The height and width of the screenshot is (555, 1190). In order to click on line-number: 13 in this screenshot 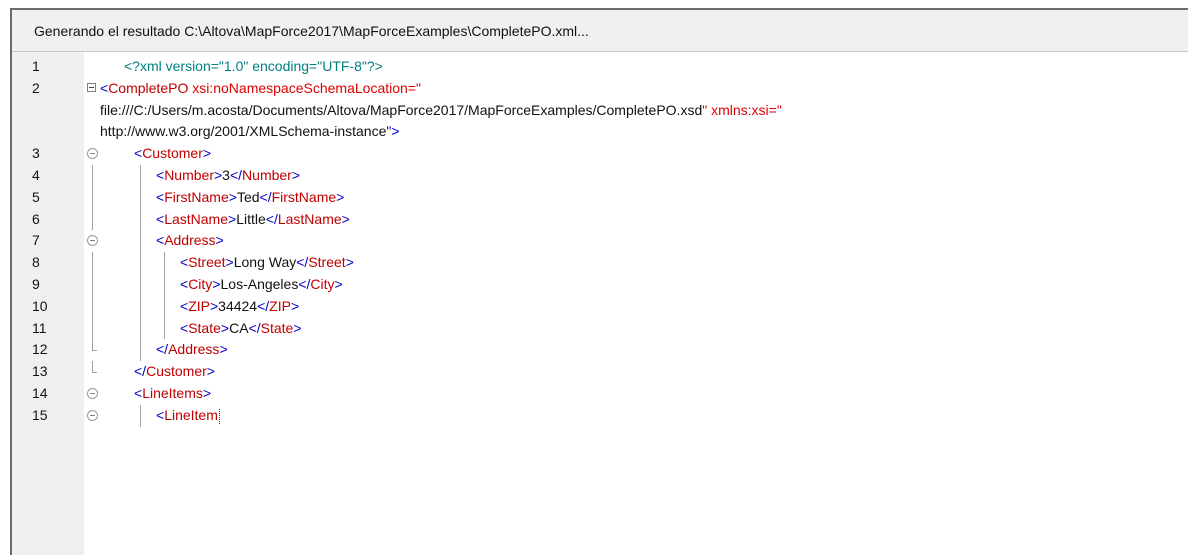, I will do `click(40, 371)`.